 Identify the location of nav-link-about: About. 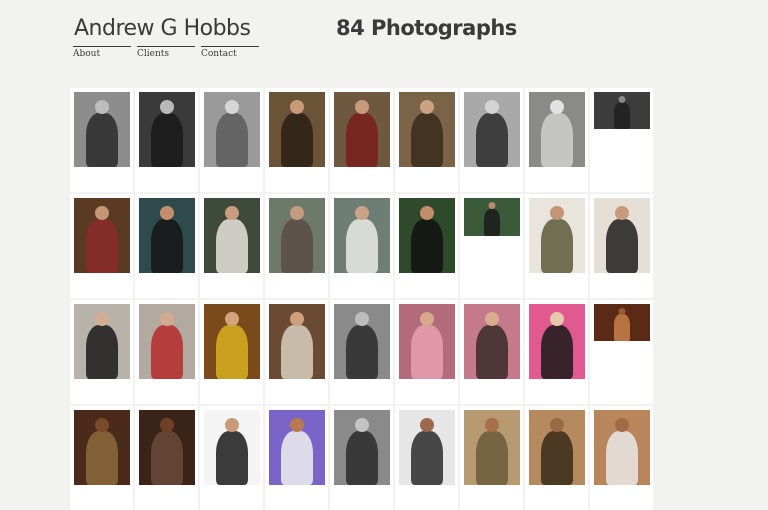
(102, 52).